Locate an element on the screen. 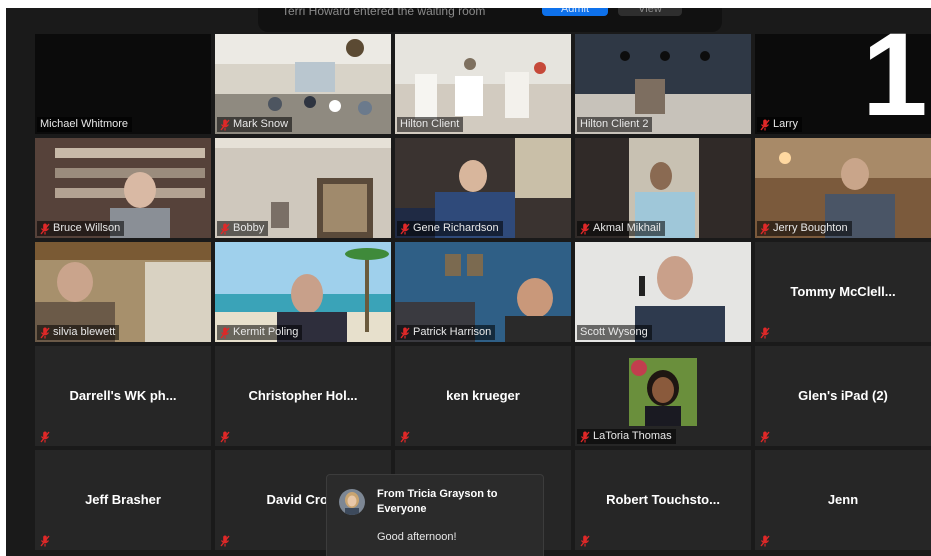 The width and height of the screenshot is (931, 556). participant-name: Jeff Brasher is located at coordinates (123, 499).